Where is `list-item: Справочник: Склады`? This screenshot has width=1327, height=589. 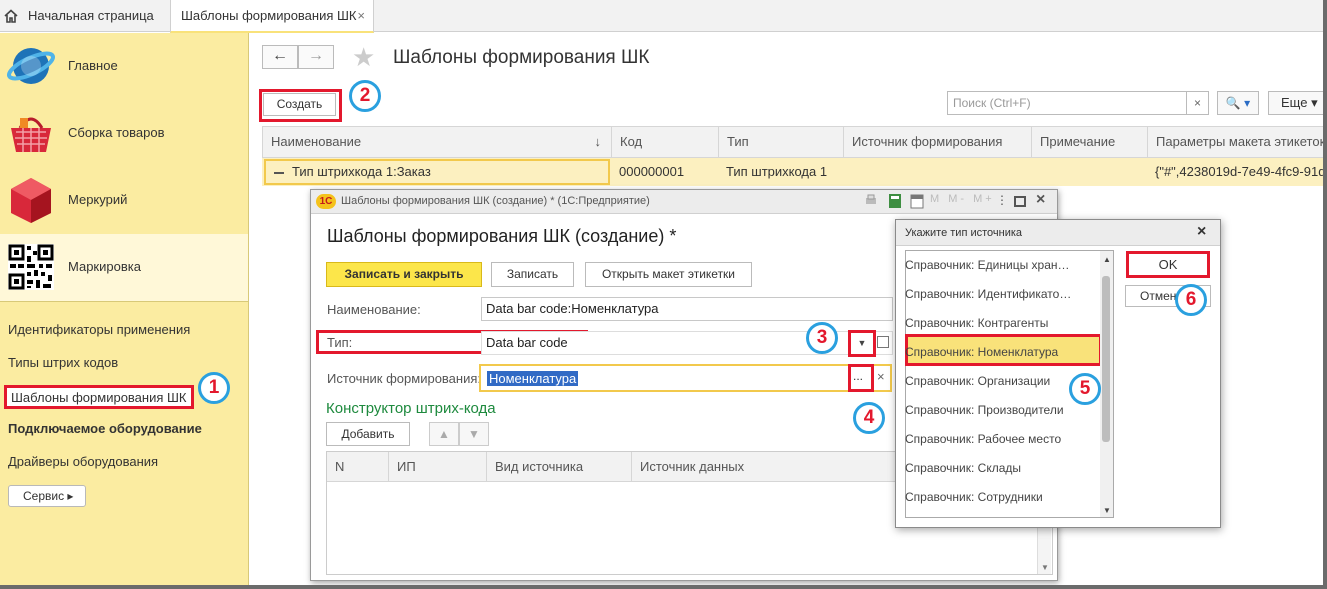 list-item: Справочник: Склады is located at coordinates (963, 468).